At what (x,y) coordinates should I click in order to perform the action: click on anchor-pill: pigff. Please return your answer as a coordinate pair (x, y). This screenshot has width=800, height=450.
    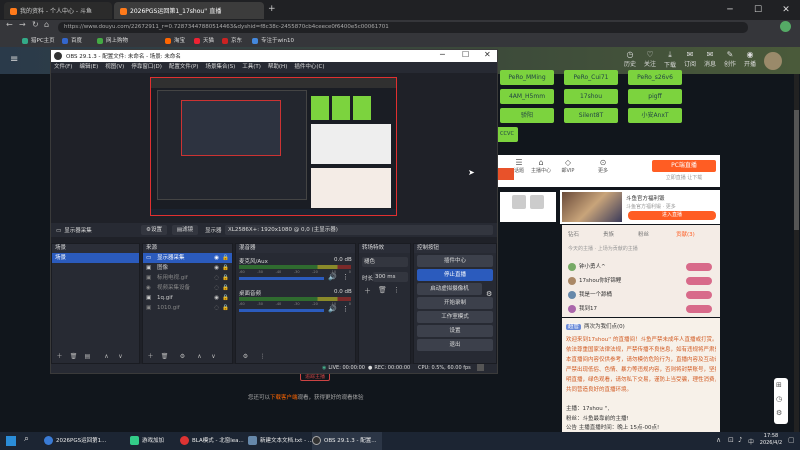
    Looking at the image, I should click on (655, 96).